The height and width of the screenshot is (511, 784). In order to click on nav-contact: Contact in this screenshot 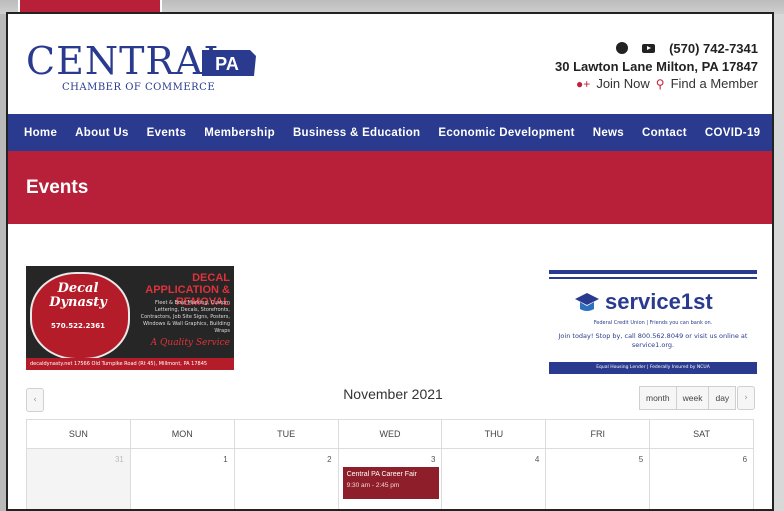, I will do `click(664, 133)`.